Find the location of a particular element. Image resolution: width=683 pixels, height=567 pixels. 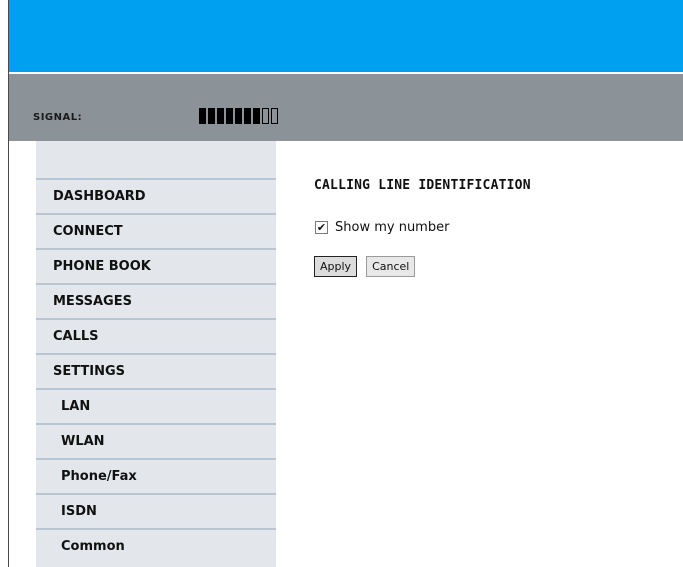

sidebar-item-messages: MESSAGES is located at coordinates (156, 300).